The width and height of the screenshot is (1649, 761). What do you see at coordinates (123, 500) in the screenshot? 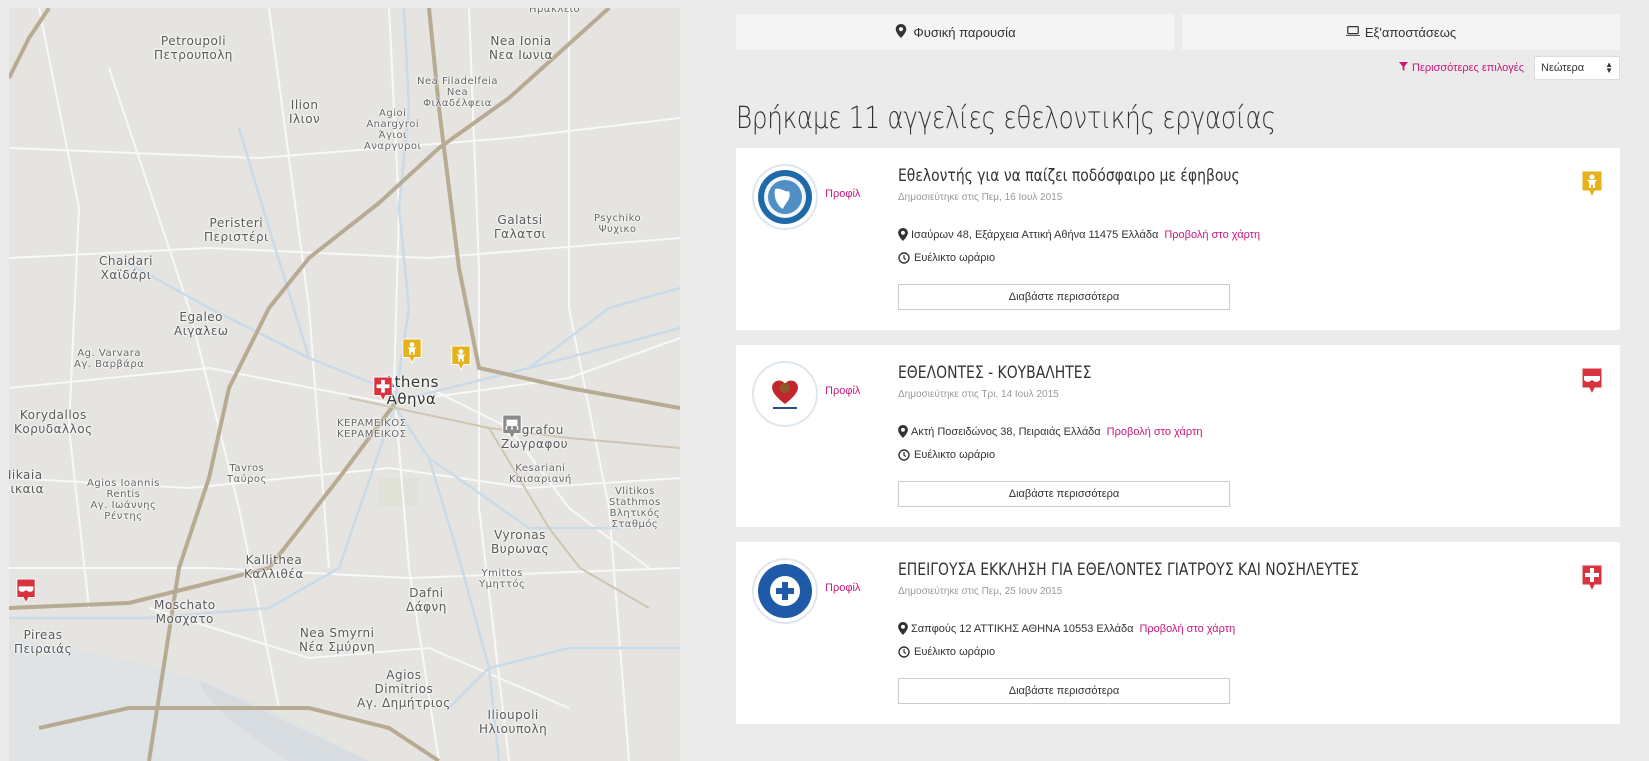
I see `map-place-label: Agios Ioannis Rentis Αγ. Ιωάννης Ρέντης` at bounding box center [123, 500].